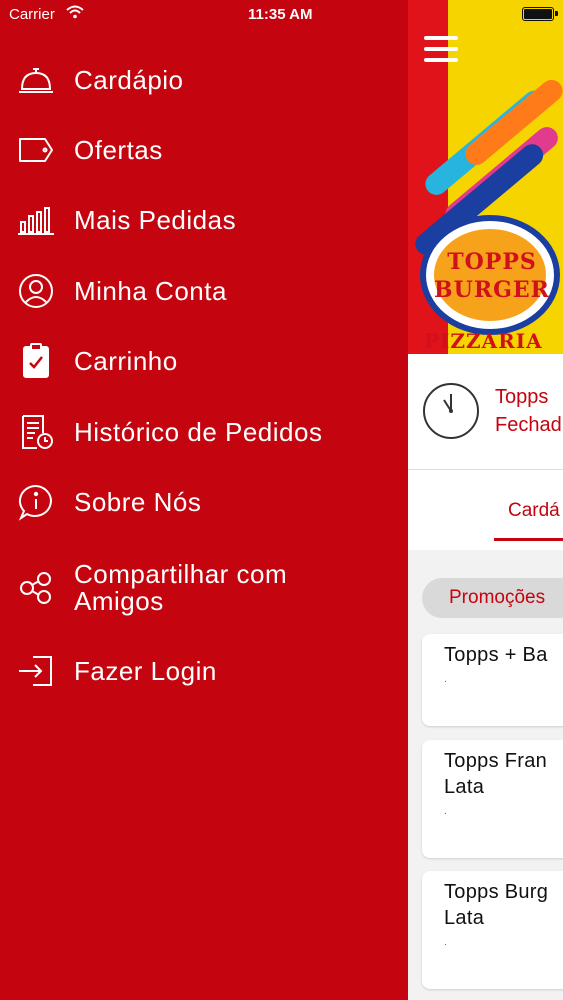  What do you see at coordinates (451, 411) in the screenshot?
I see `clock-icon` at bounding box center [451, 411].